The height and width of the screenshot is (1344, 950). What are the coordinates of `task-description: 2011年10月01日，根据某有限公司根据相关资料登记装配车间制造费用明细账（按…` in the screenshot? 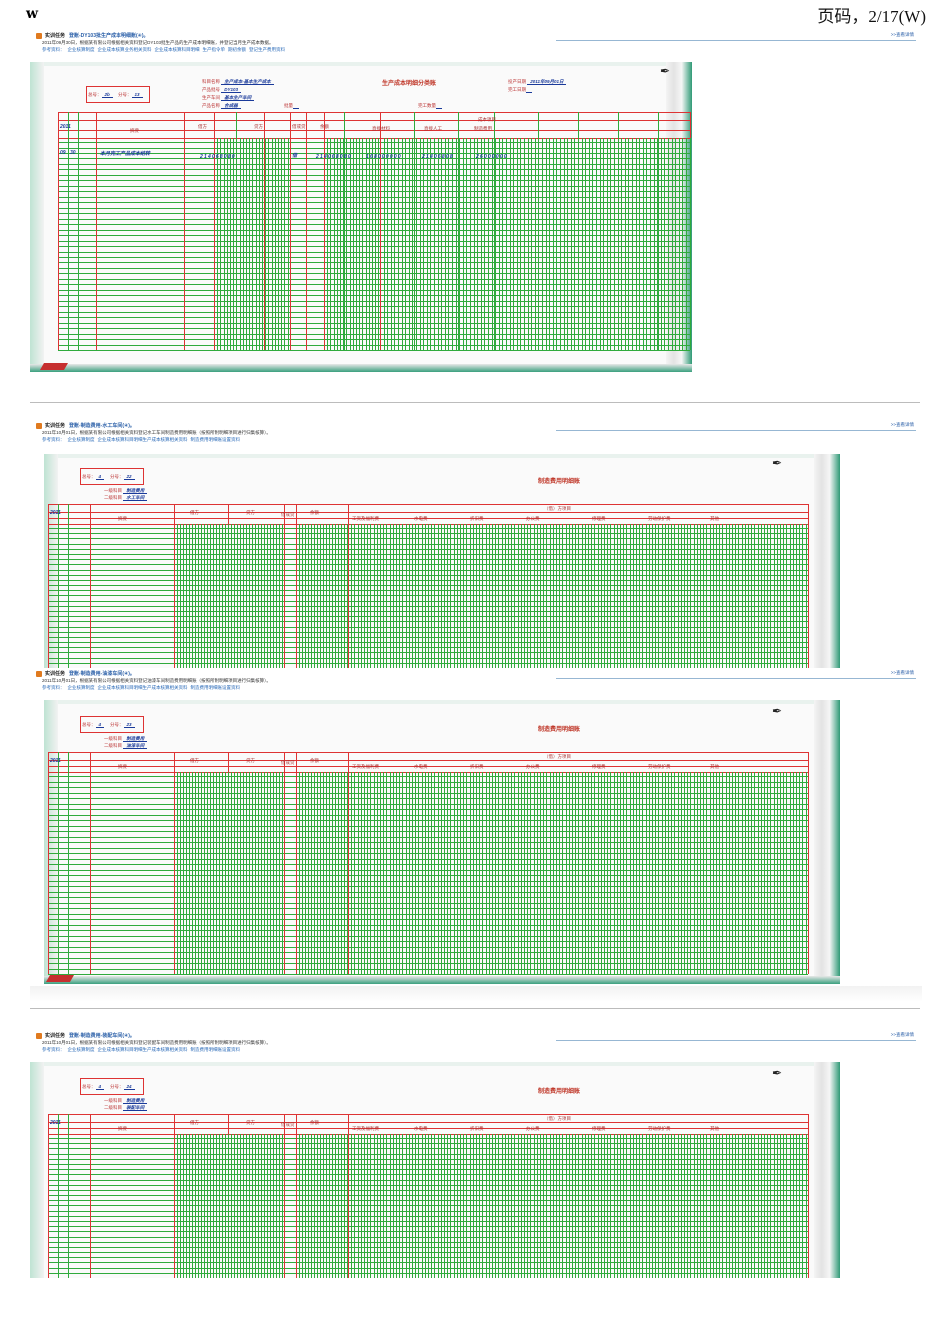 It's located at (156, 1042).